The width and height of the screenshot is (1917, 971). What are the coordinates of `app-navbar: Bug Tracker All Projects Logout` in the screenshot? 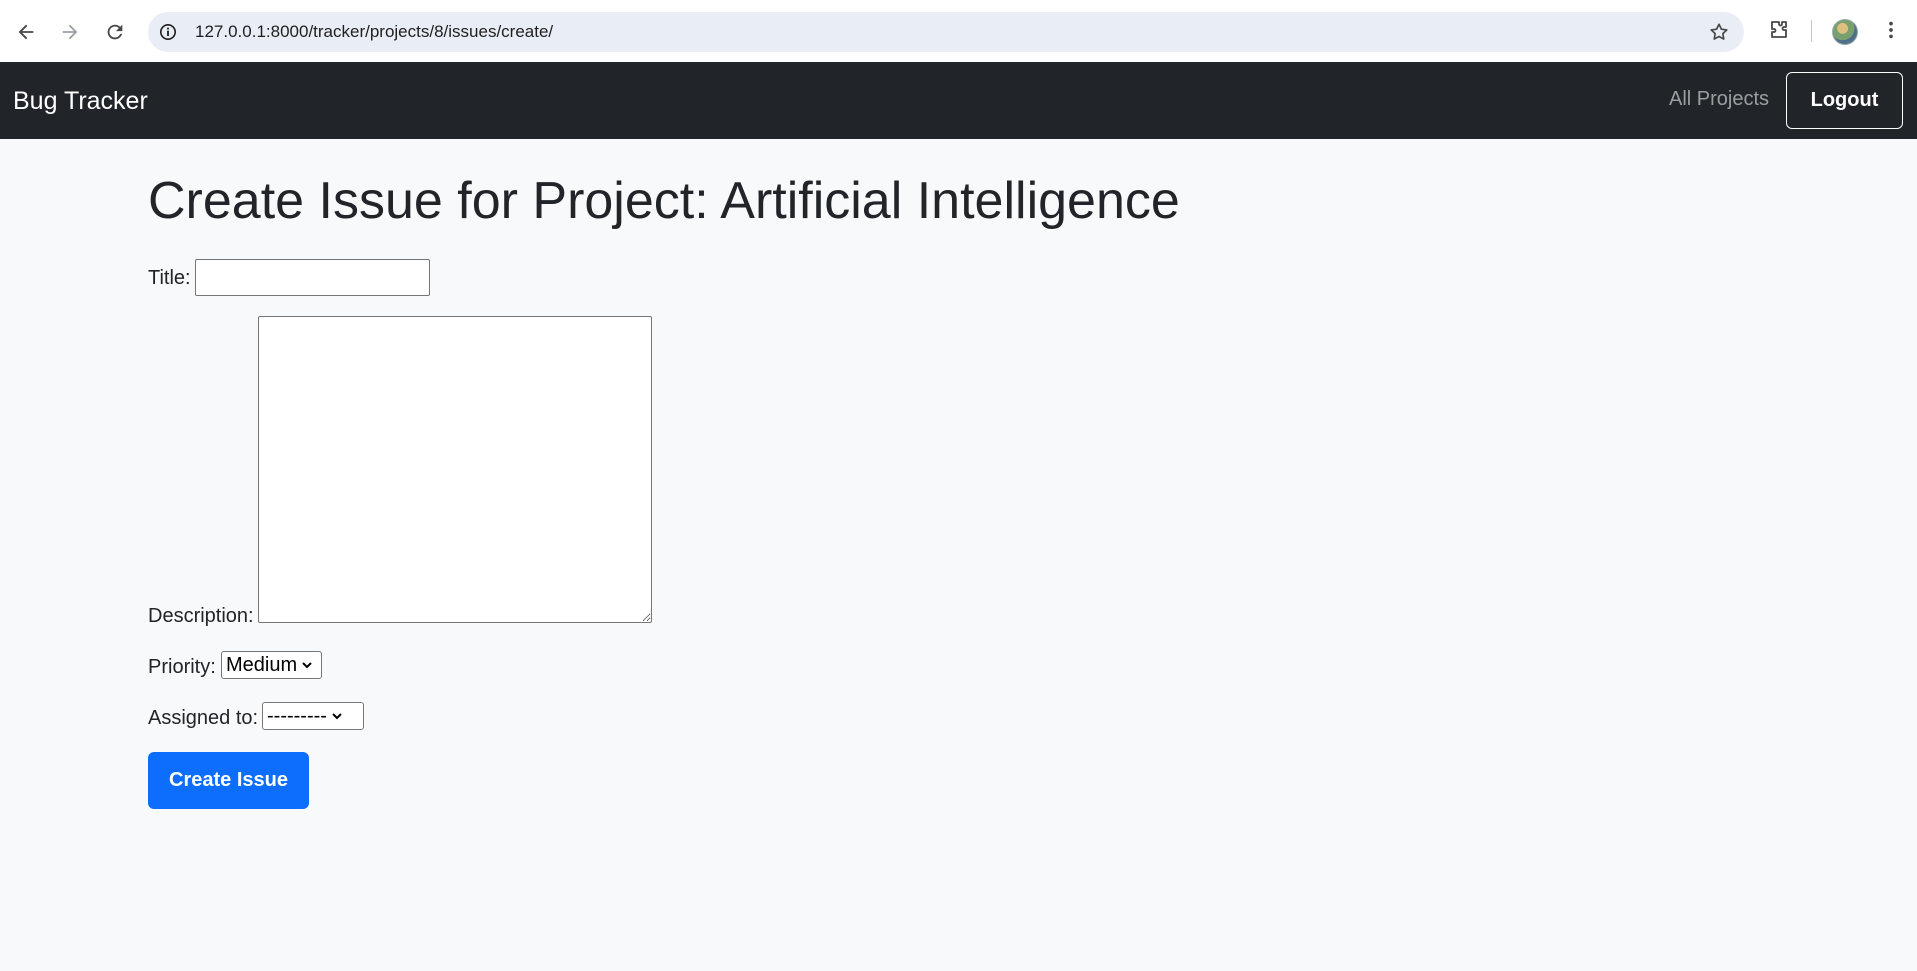 It's located at (958, 100).